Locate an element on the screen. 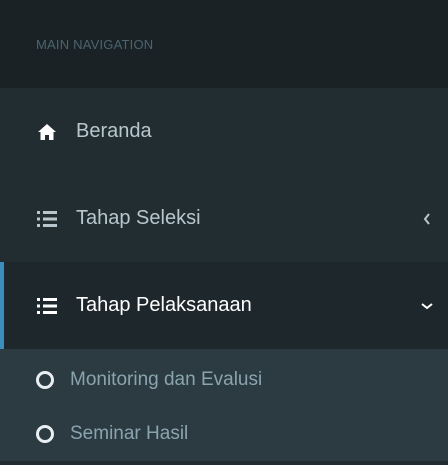  chevron-left-icon is located at coordinates (427, 219).